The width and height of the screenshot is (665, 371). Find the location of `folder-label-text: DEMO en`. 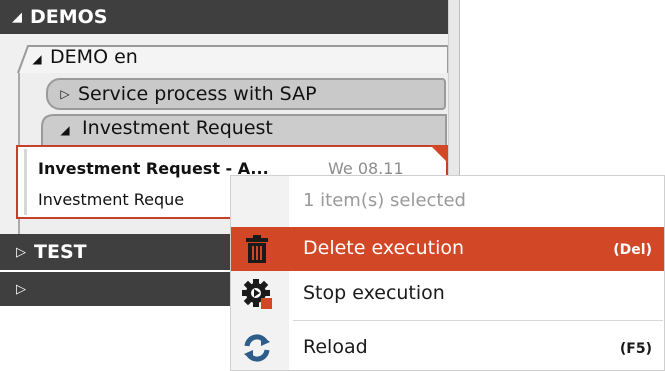

folder-label-text: DEMO en is located at coordinates (94, 57).